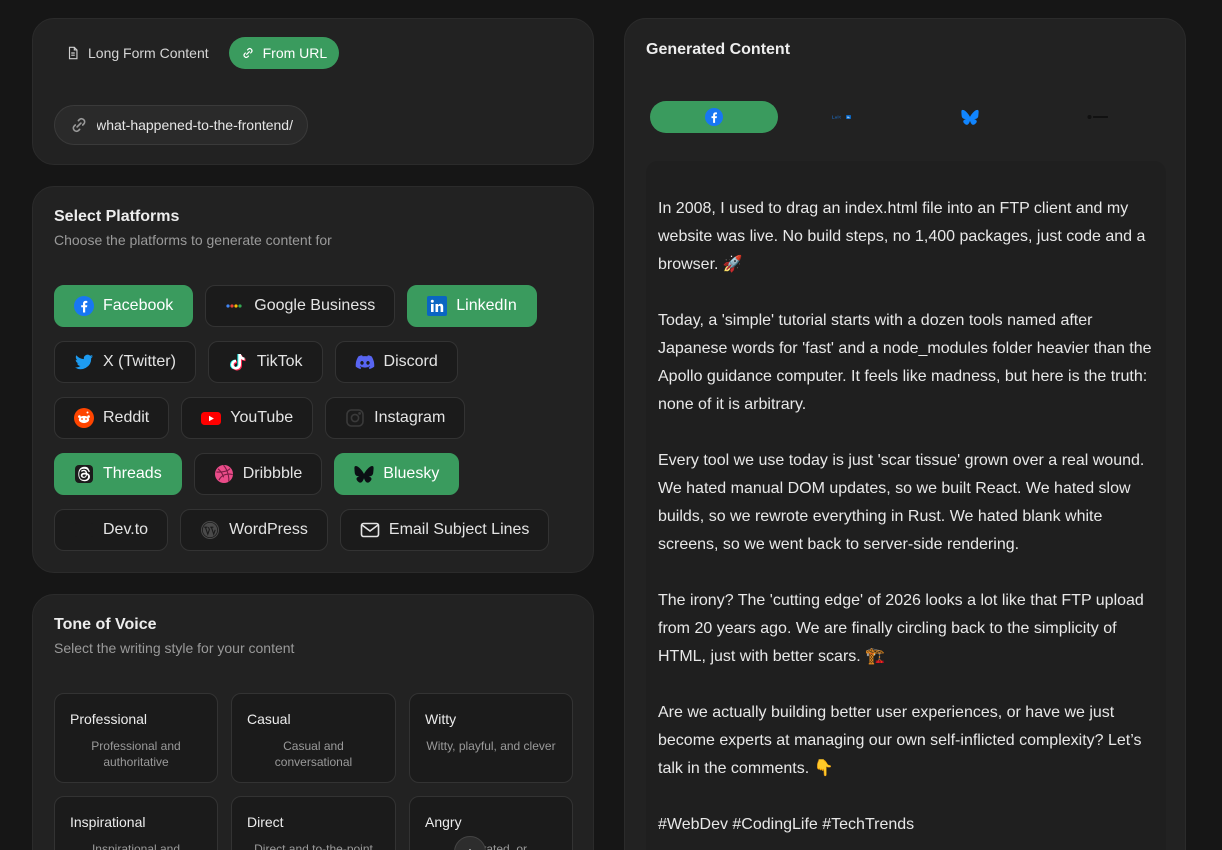 The image size is (1222, 850). I want to click on platform-discord: Discord, so click(396, 362).